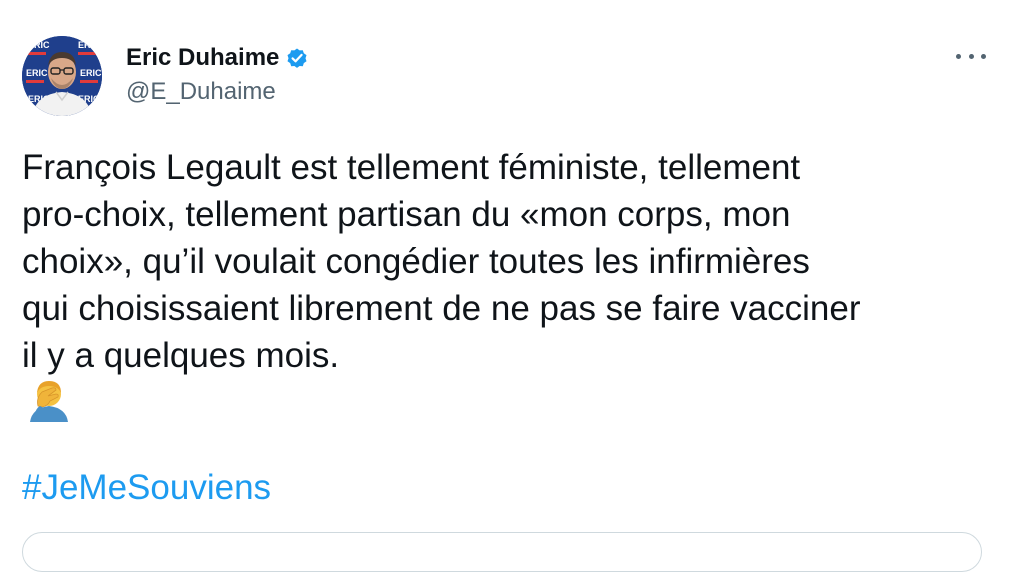 This screenshot has width=1022, height=572. I want to click on quoted-card-edge, so click(502, 552).